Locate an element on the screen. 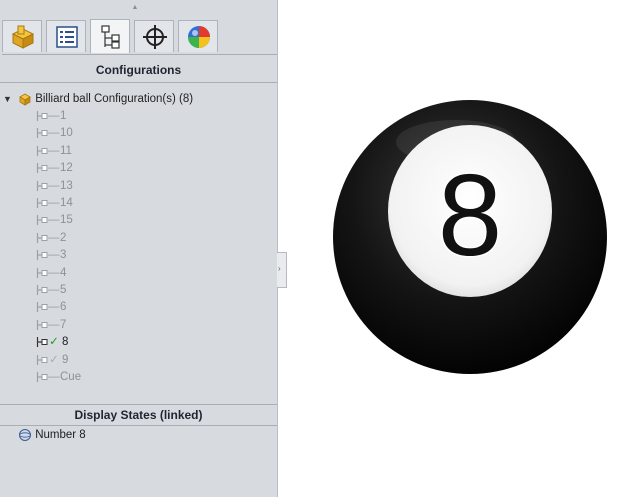 This screenshot has width=635, height=497. manager-tab-bar is located at coordinates (139, 35).